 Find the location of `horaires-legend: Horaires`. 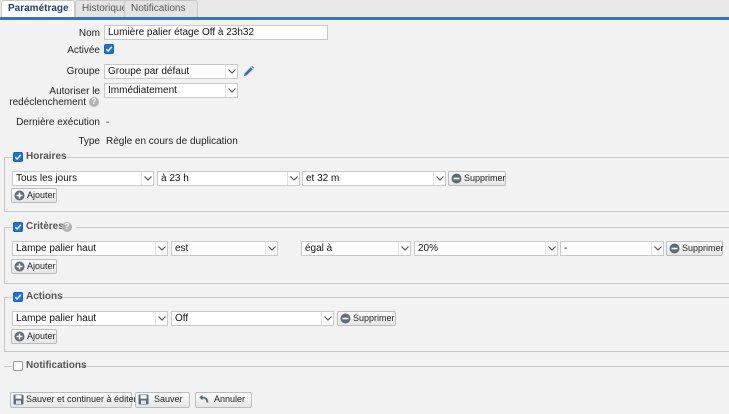

horaires-legend: Horaires is located at coordinates (46, 156).